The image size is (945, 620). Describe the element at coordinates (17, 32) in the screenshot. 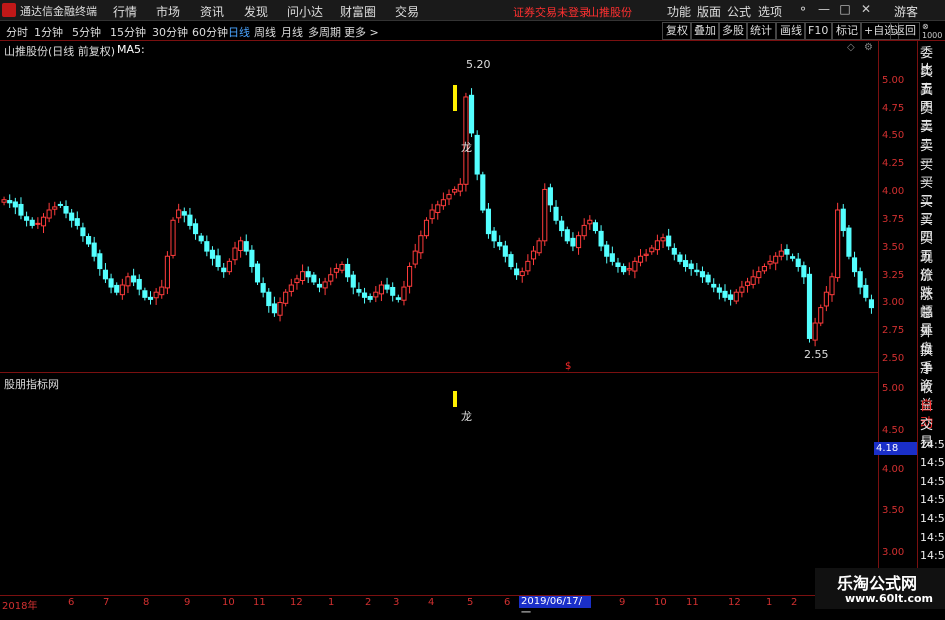

I see `period-timeshare: 分时` at that location.